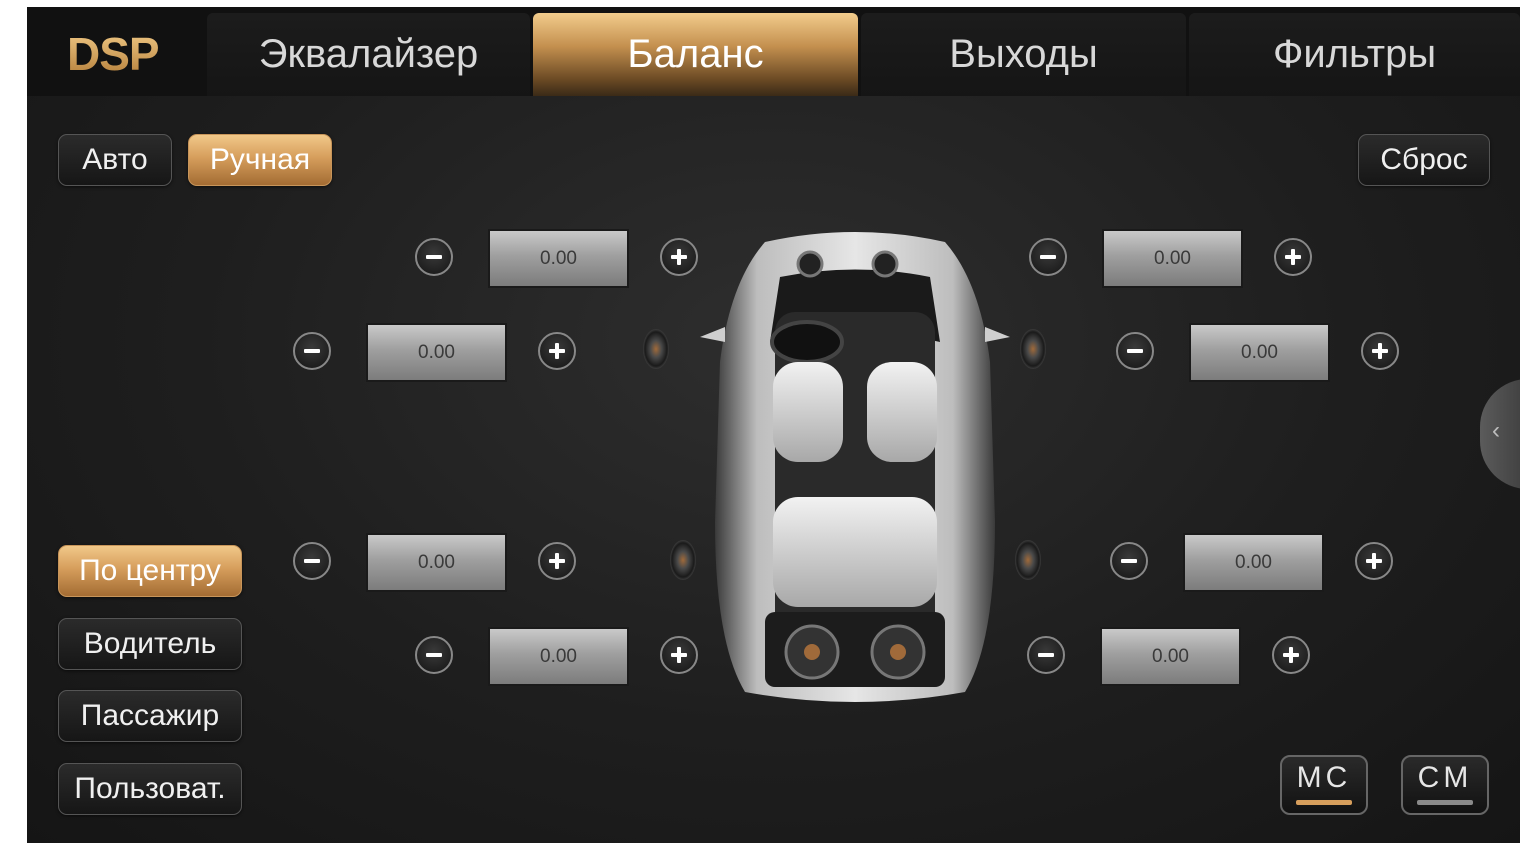 This screenshot has height=843, width=1534. I want to click on front-left-top-plus-button, so click(679, 257).